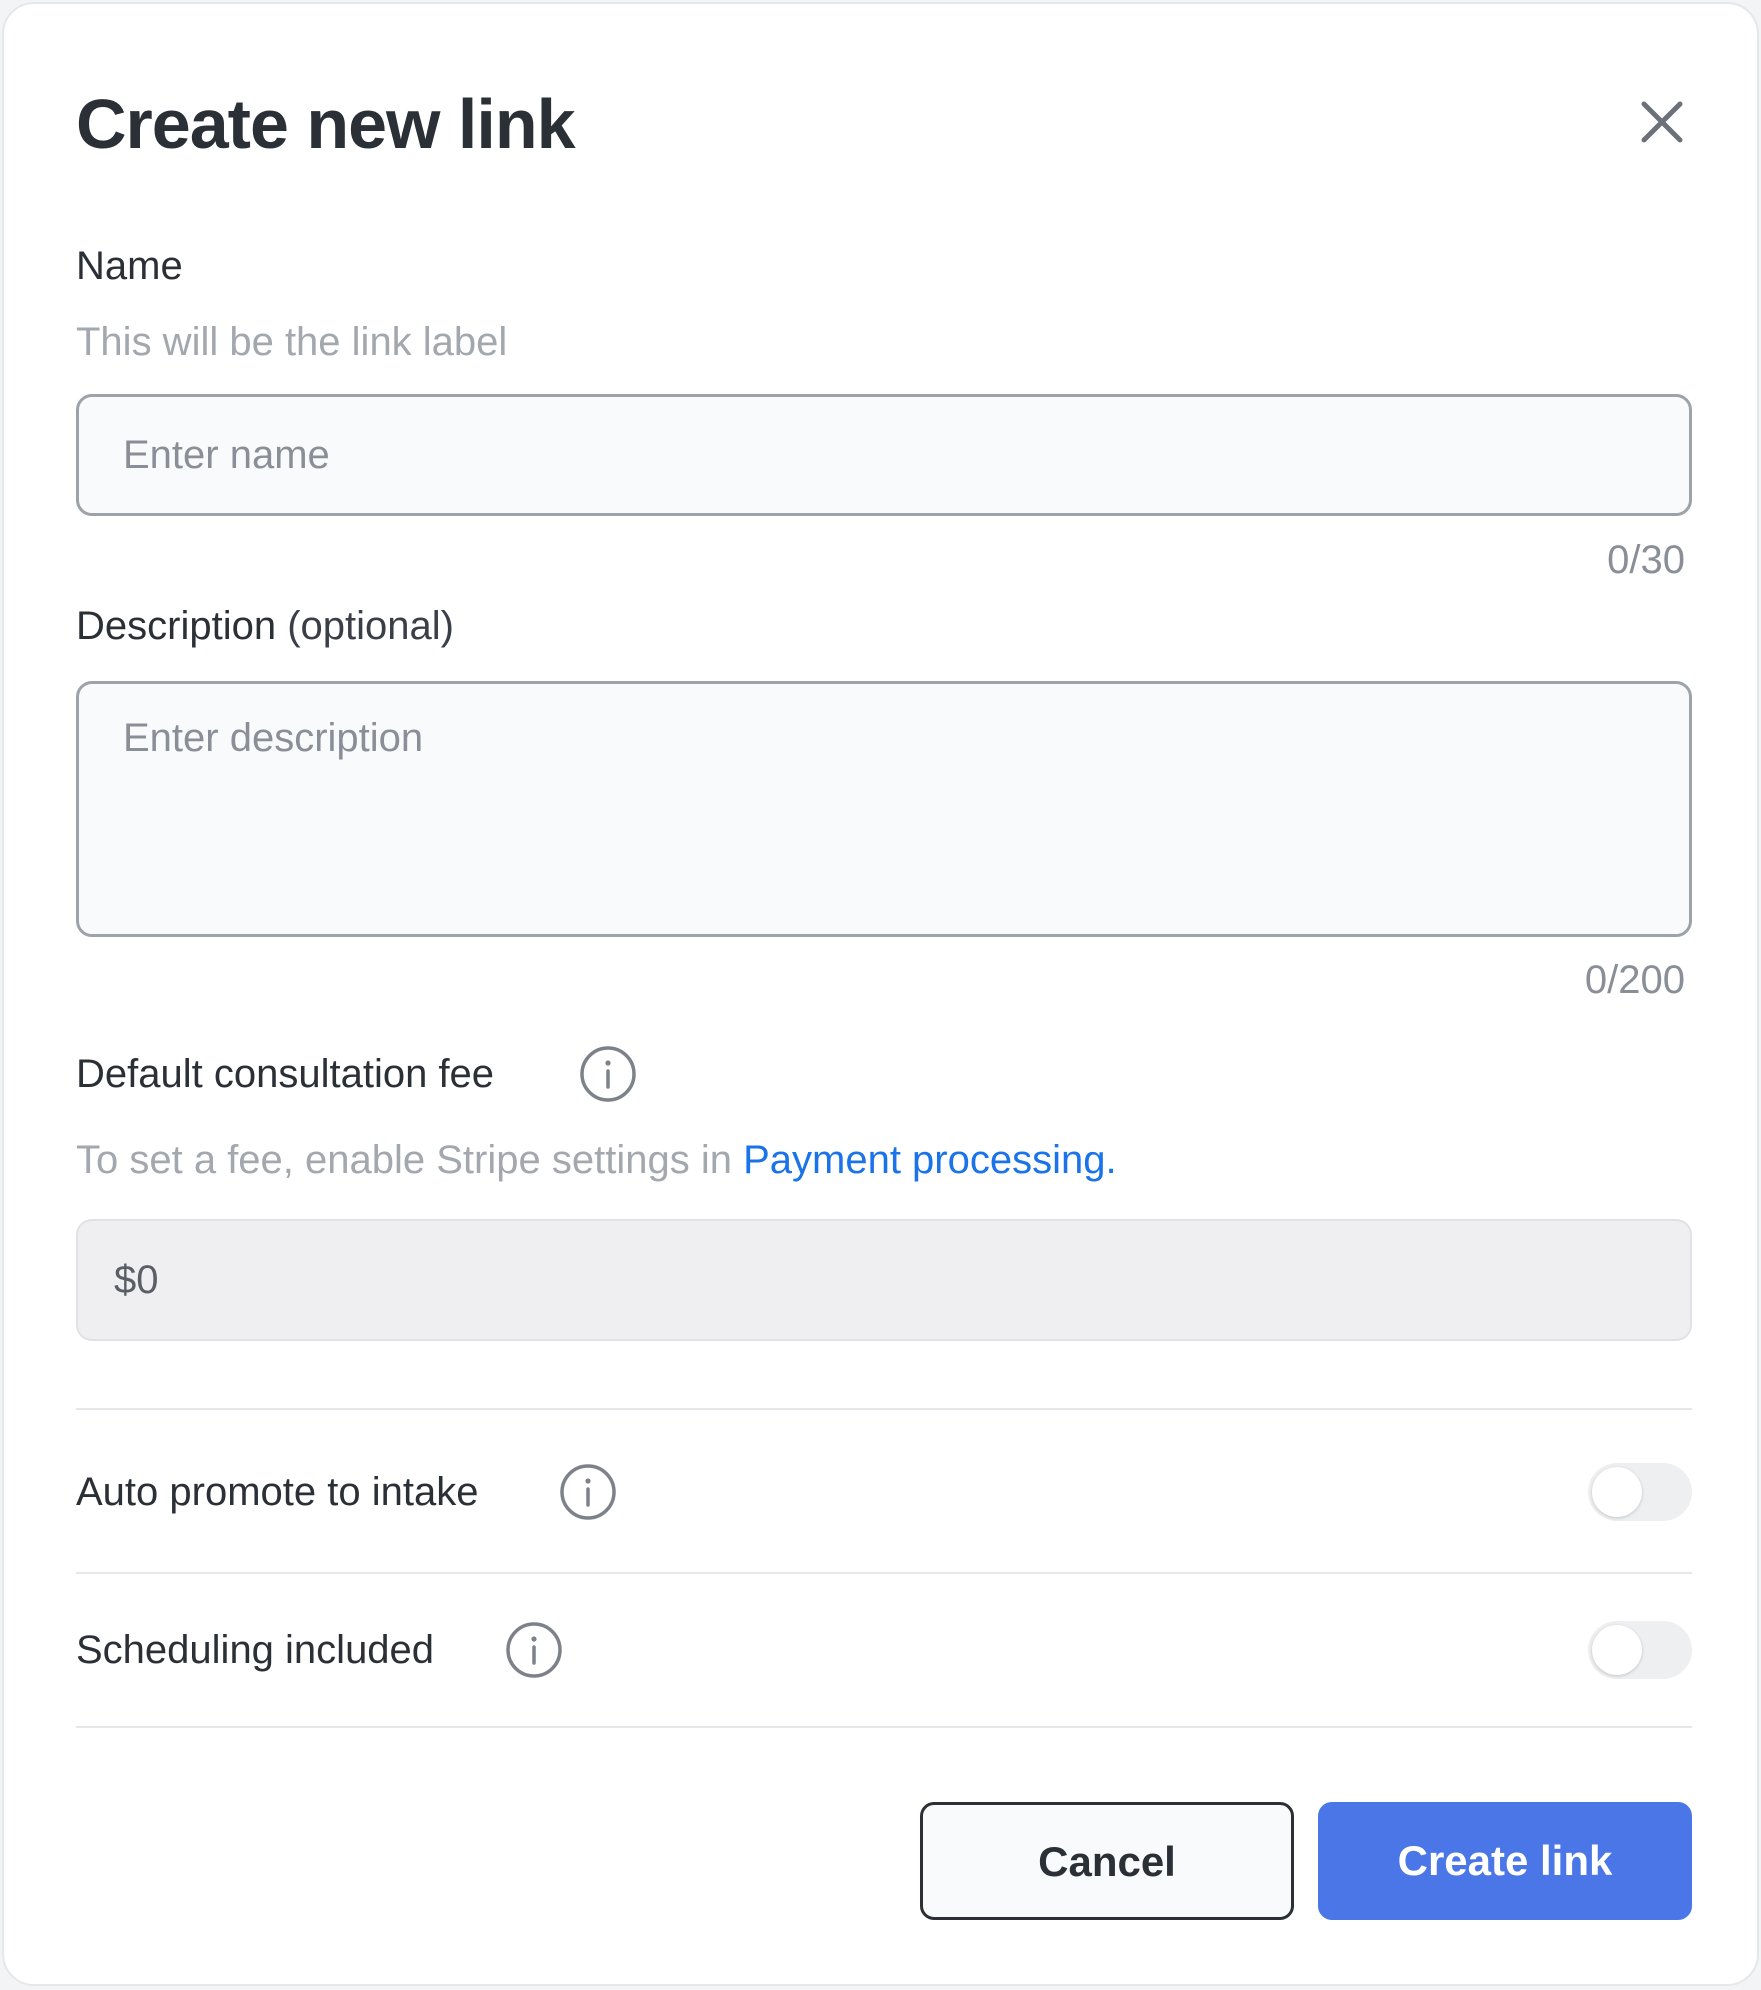 Image resolution: width=1761 pixels, height=1990 pixels. What do you see at coordinates (285, 1074) in the screenshot?
I see `fee-label: Default consultation fee` at bounding box center [285, 1074].